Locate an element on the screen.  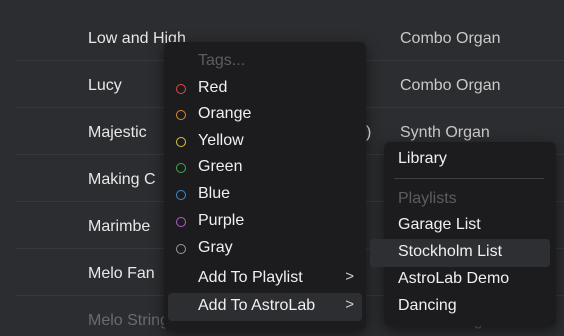
submenu-playlist-item: Garage List is located at coordinates (470, 226).